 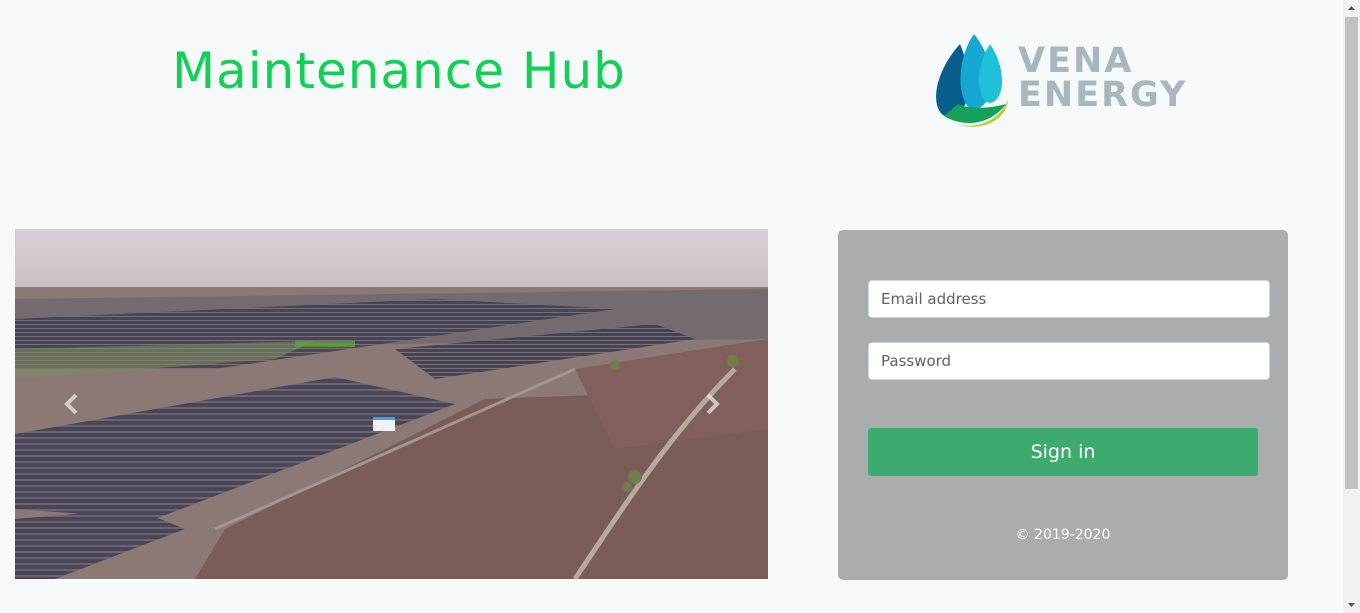 What do you see at coordinates (1069, 299) in the screenshot?
I see `email-field` at bounding box center [1069, 299].